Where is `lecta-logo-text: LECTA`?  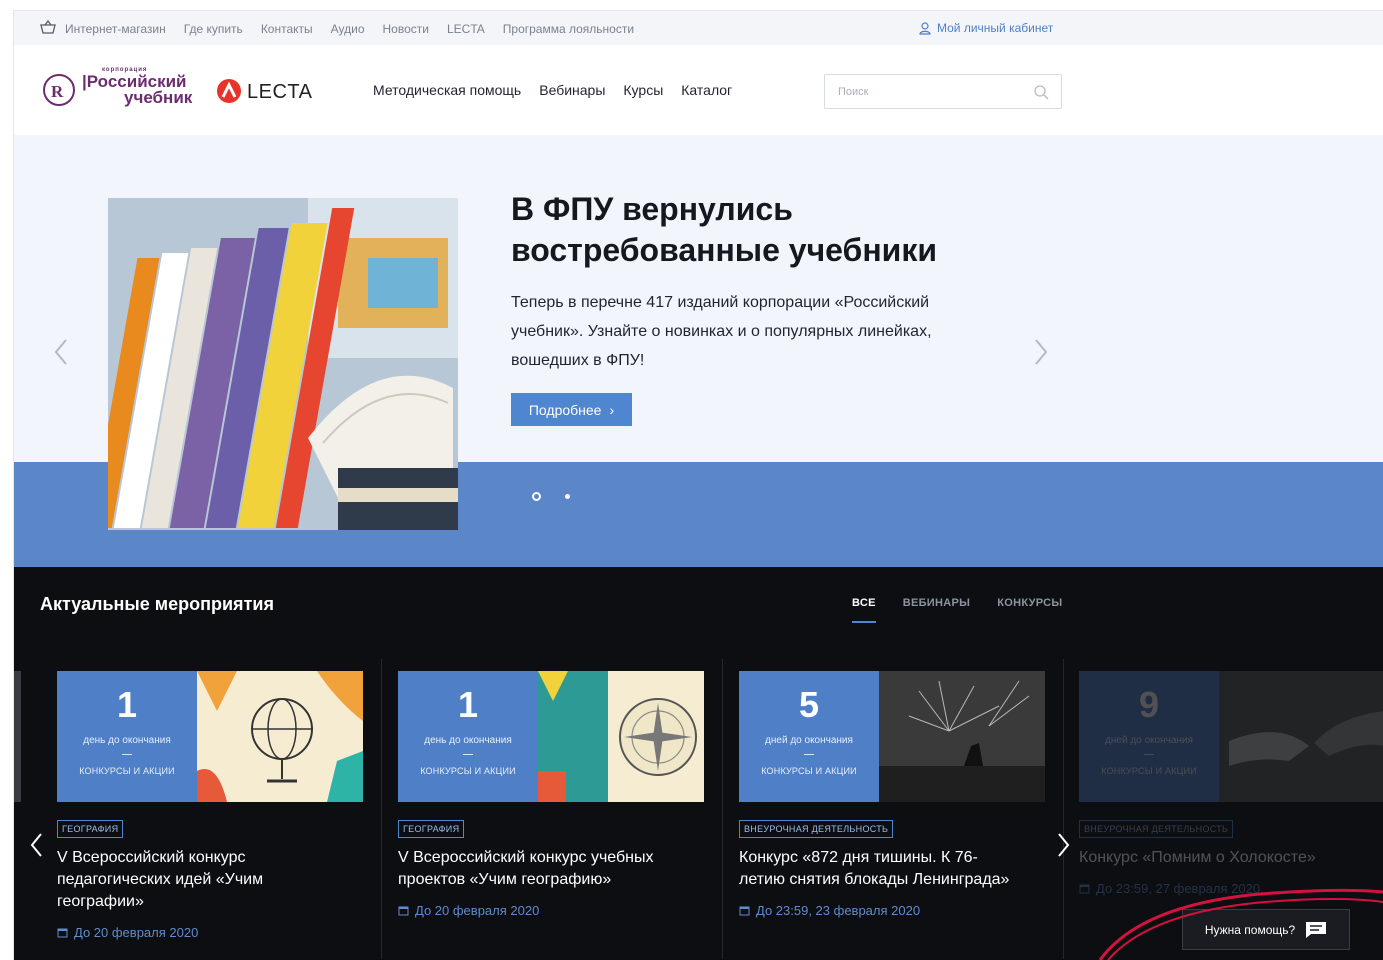
lecta-logo-text: LECTA is located at coordinates (279, 92).